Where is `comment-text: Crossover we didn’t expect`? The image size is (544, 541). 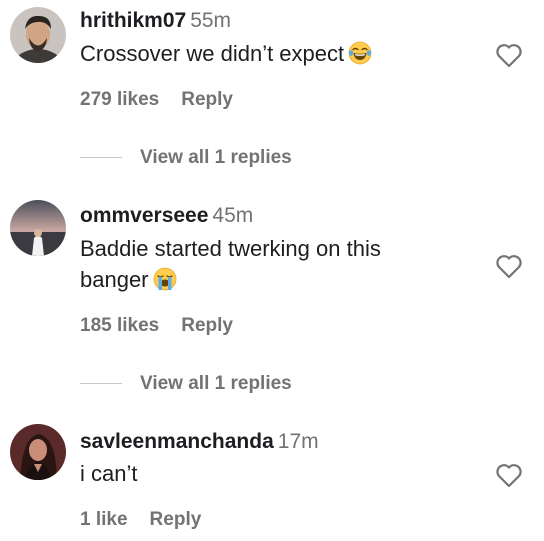
comment-text: Crossover we didn’t expect is located at coordinates (280, 53).